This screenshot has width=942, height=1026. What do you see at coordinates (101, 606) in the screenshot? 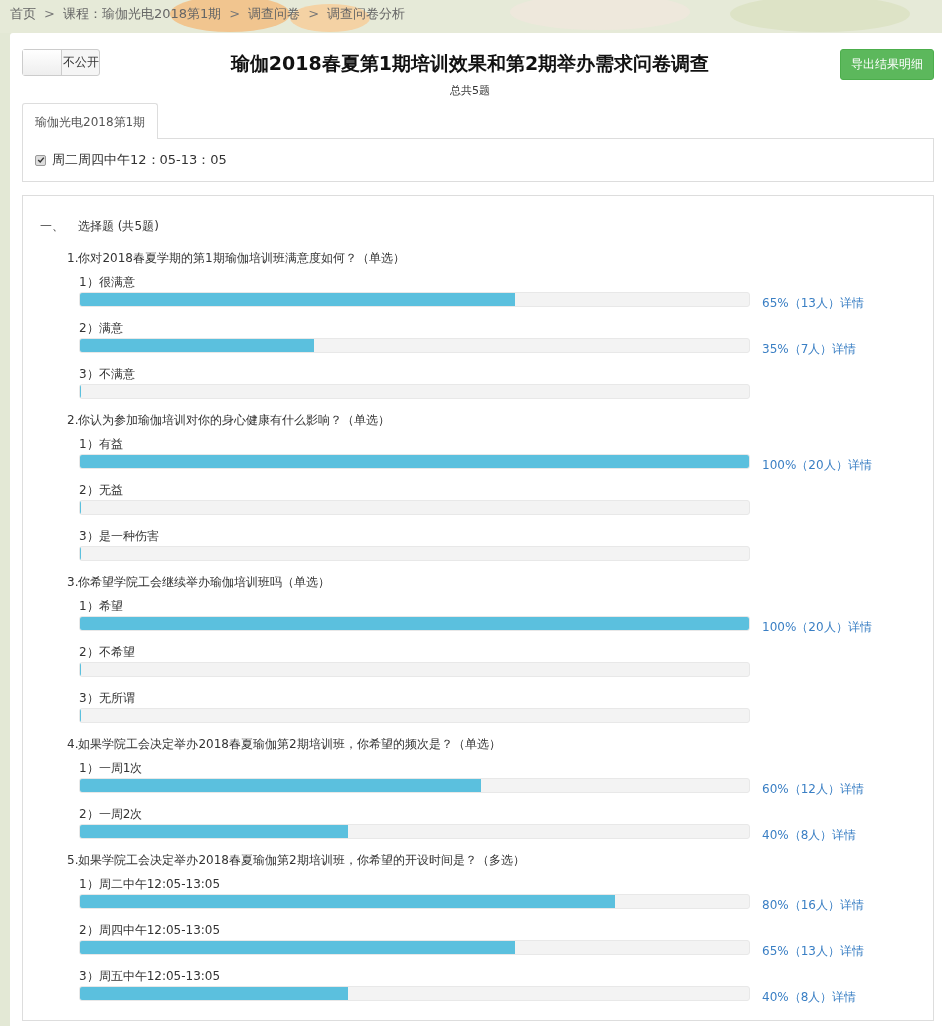
I see `option-label: 1）希望` at bounding box center [101, 606].